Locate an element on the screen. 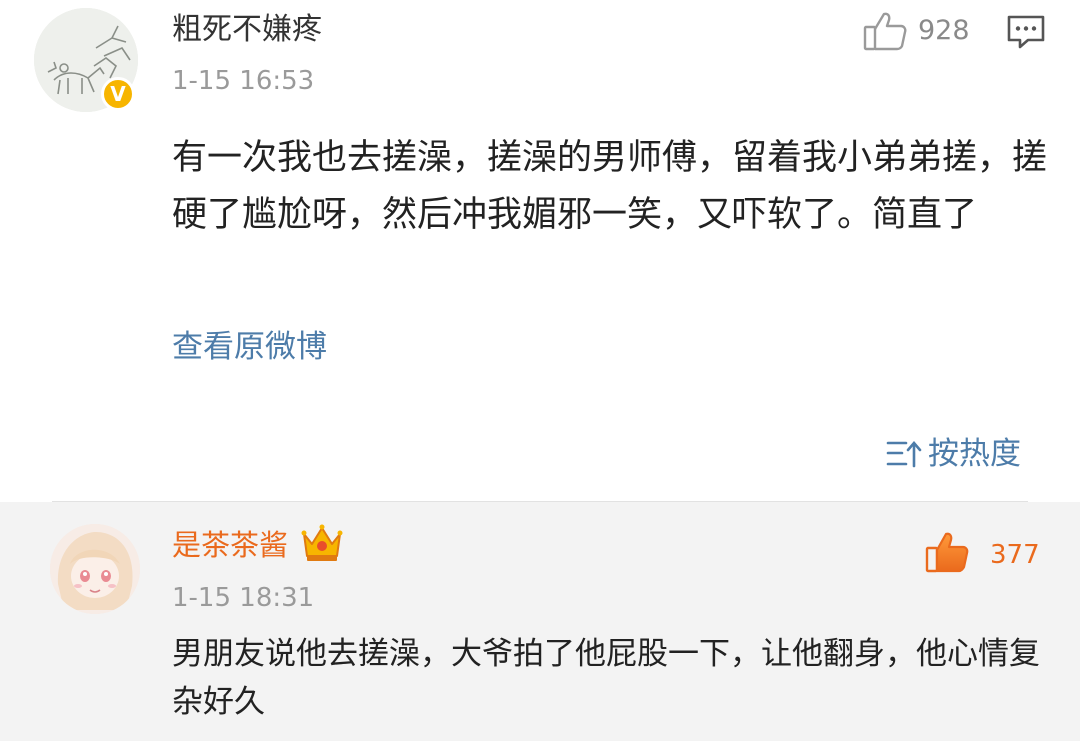 The image size is (1080, 741). timestamp: 1-15 18:31 is located at coordinates (243, 598).